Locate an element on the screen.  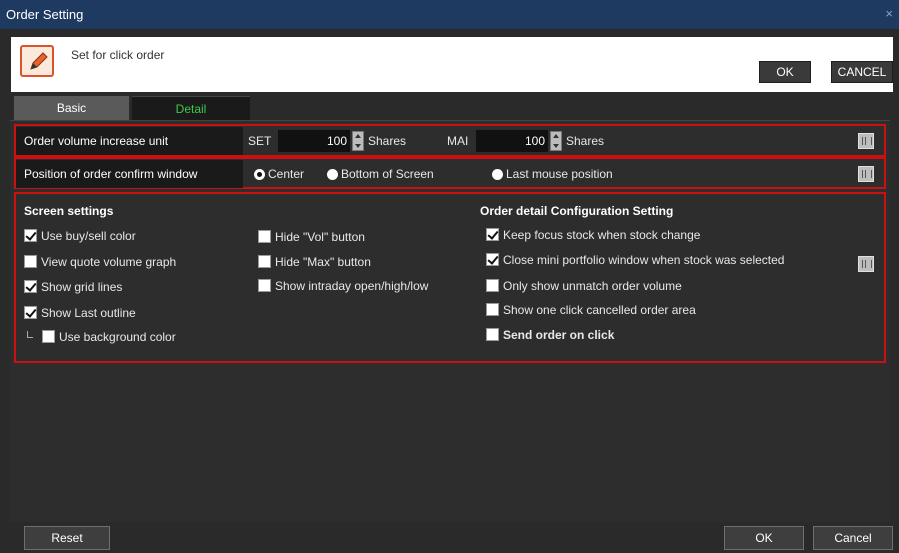
order-detail-title: Order detail Configuration Setting is located at coordinates (577, 211).